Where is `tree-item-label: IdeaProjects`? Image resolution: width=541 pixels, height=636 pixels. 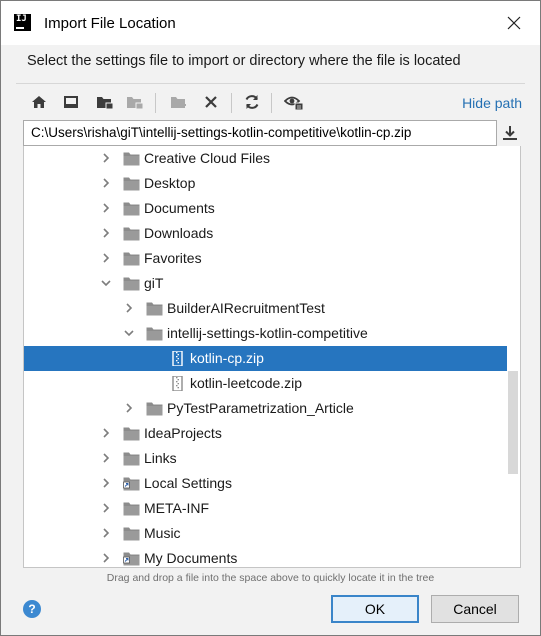
tree-item-label: IdeaProjects is located at coordinates (183, 433).